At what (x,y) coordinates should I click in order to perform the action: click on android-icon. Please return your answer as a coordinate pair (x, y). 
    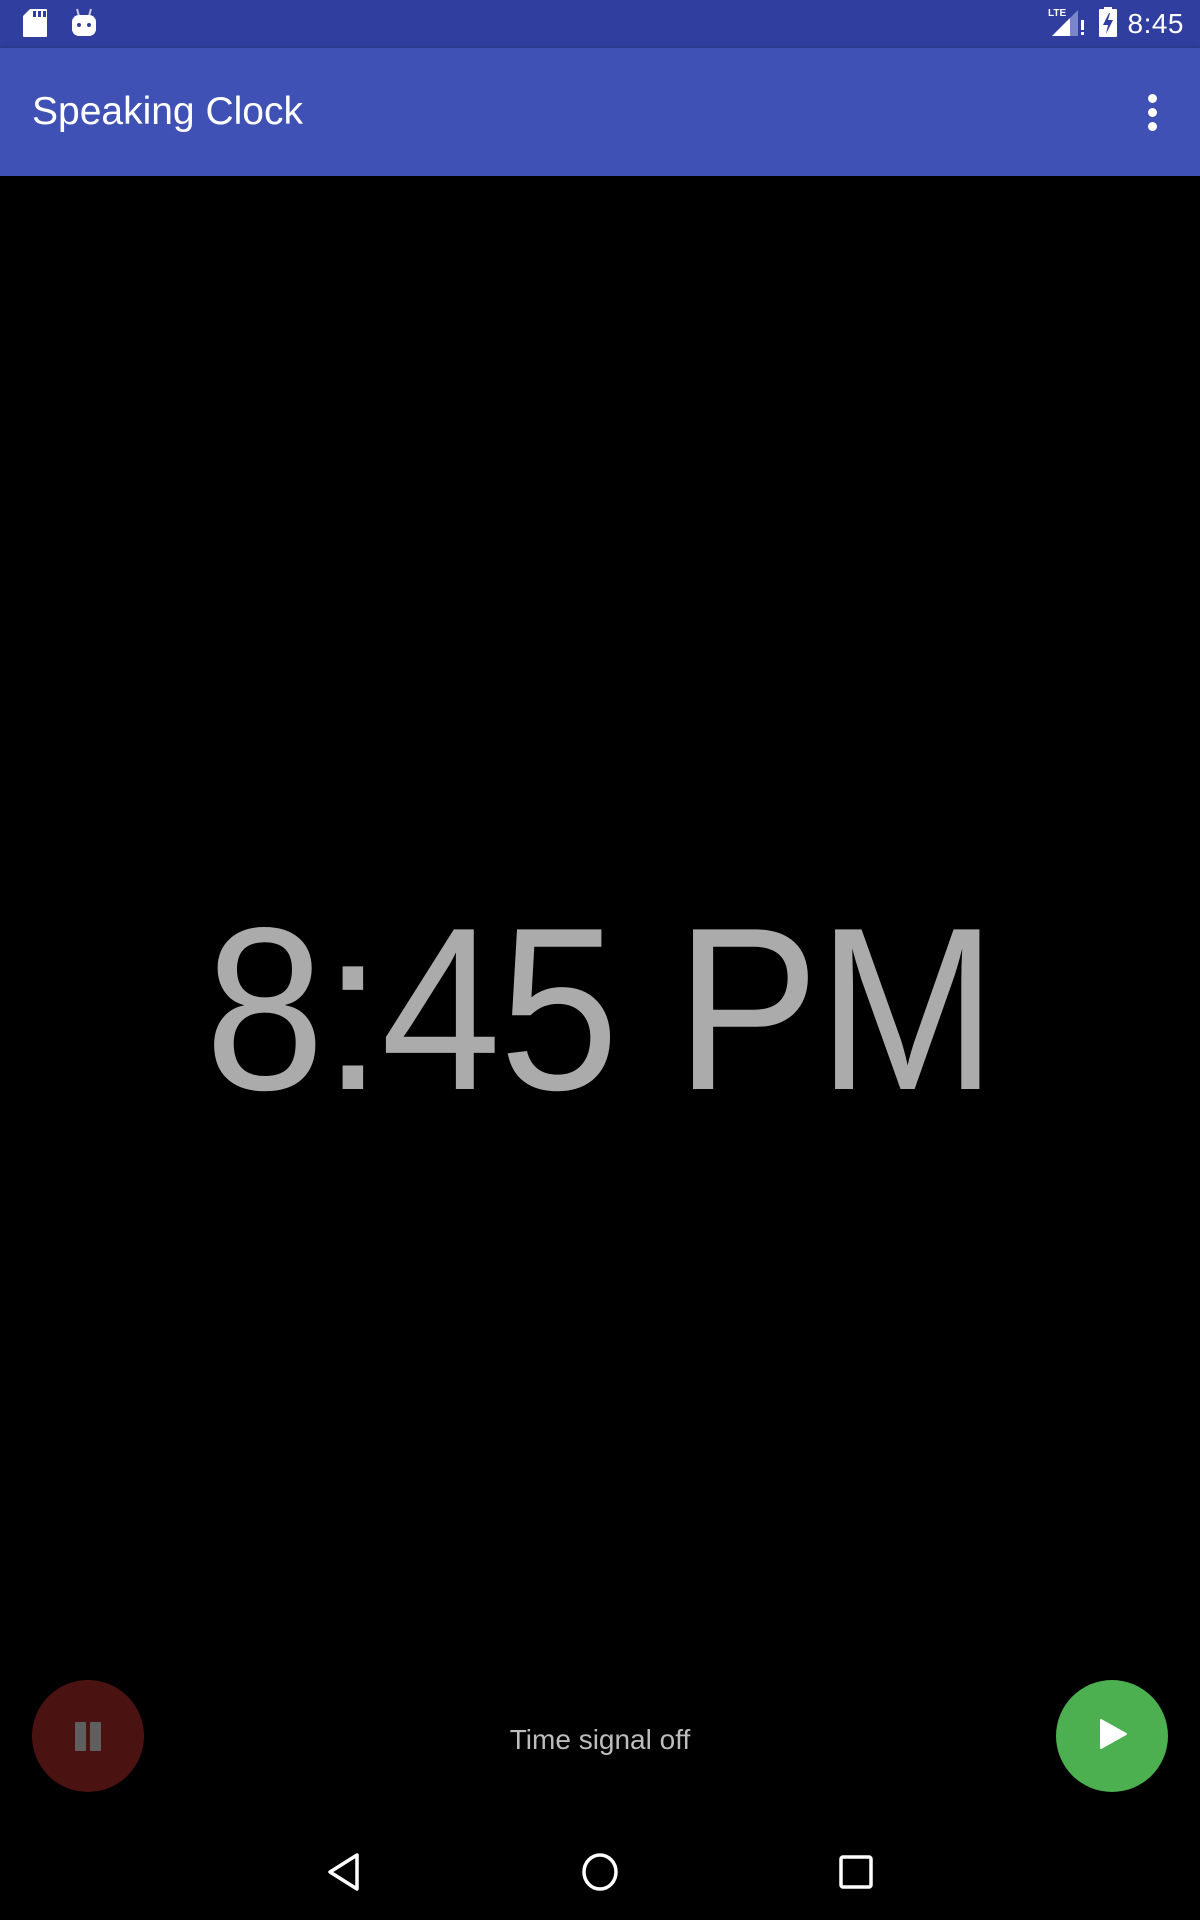
    Looking at the image, I should click on (84, 25).